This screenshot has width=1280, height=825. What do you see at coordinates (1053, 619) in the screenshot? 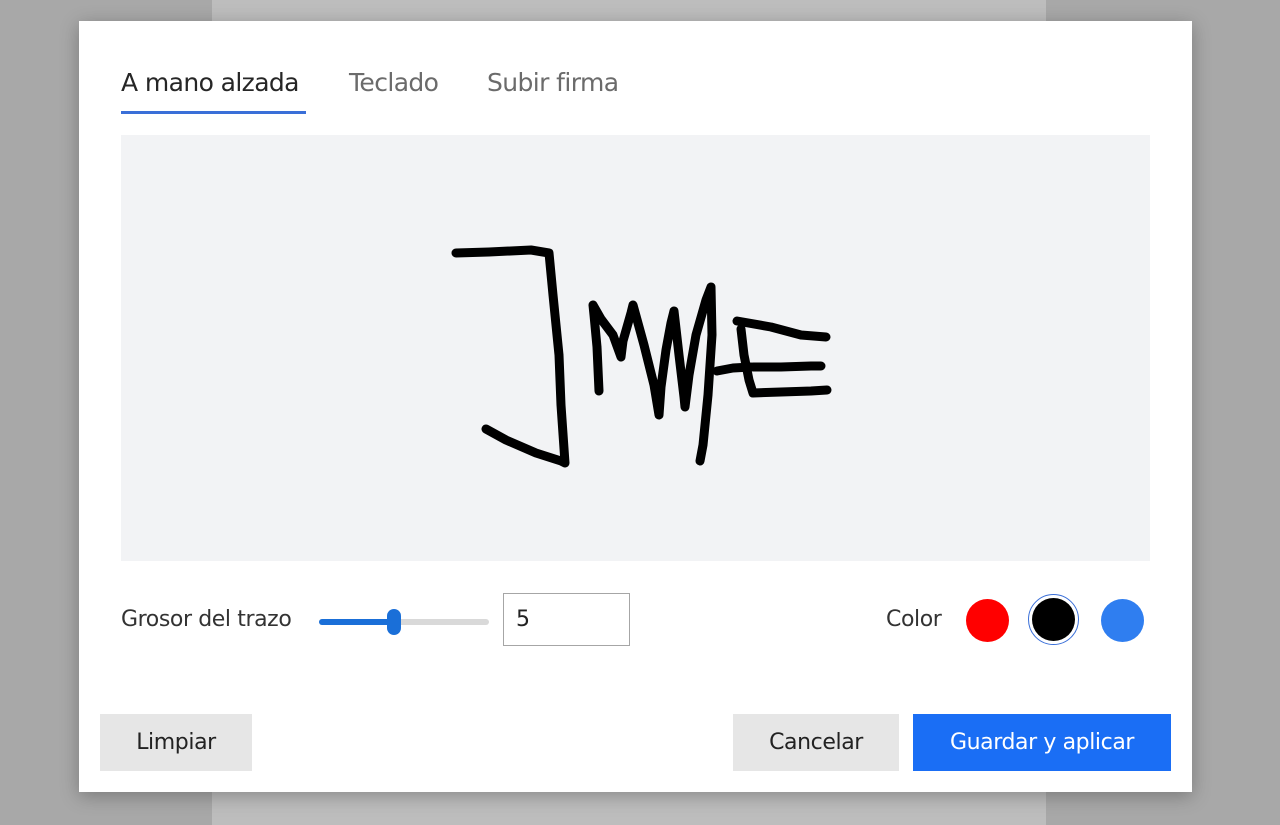
I see `color-swatch-black` at bounding box center [1053, 619].